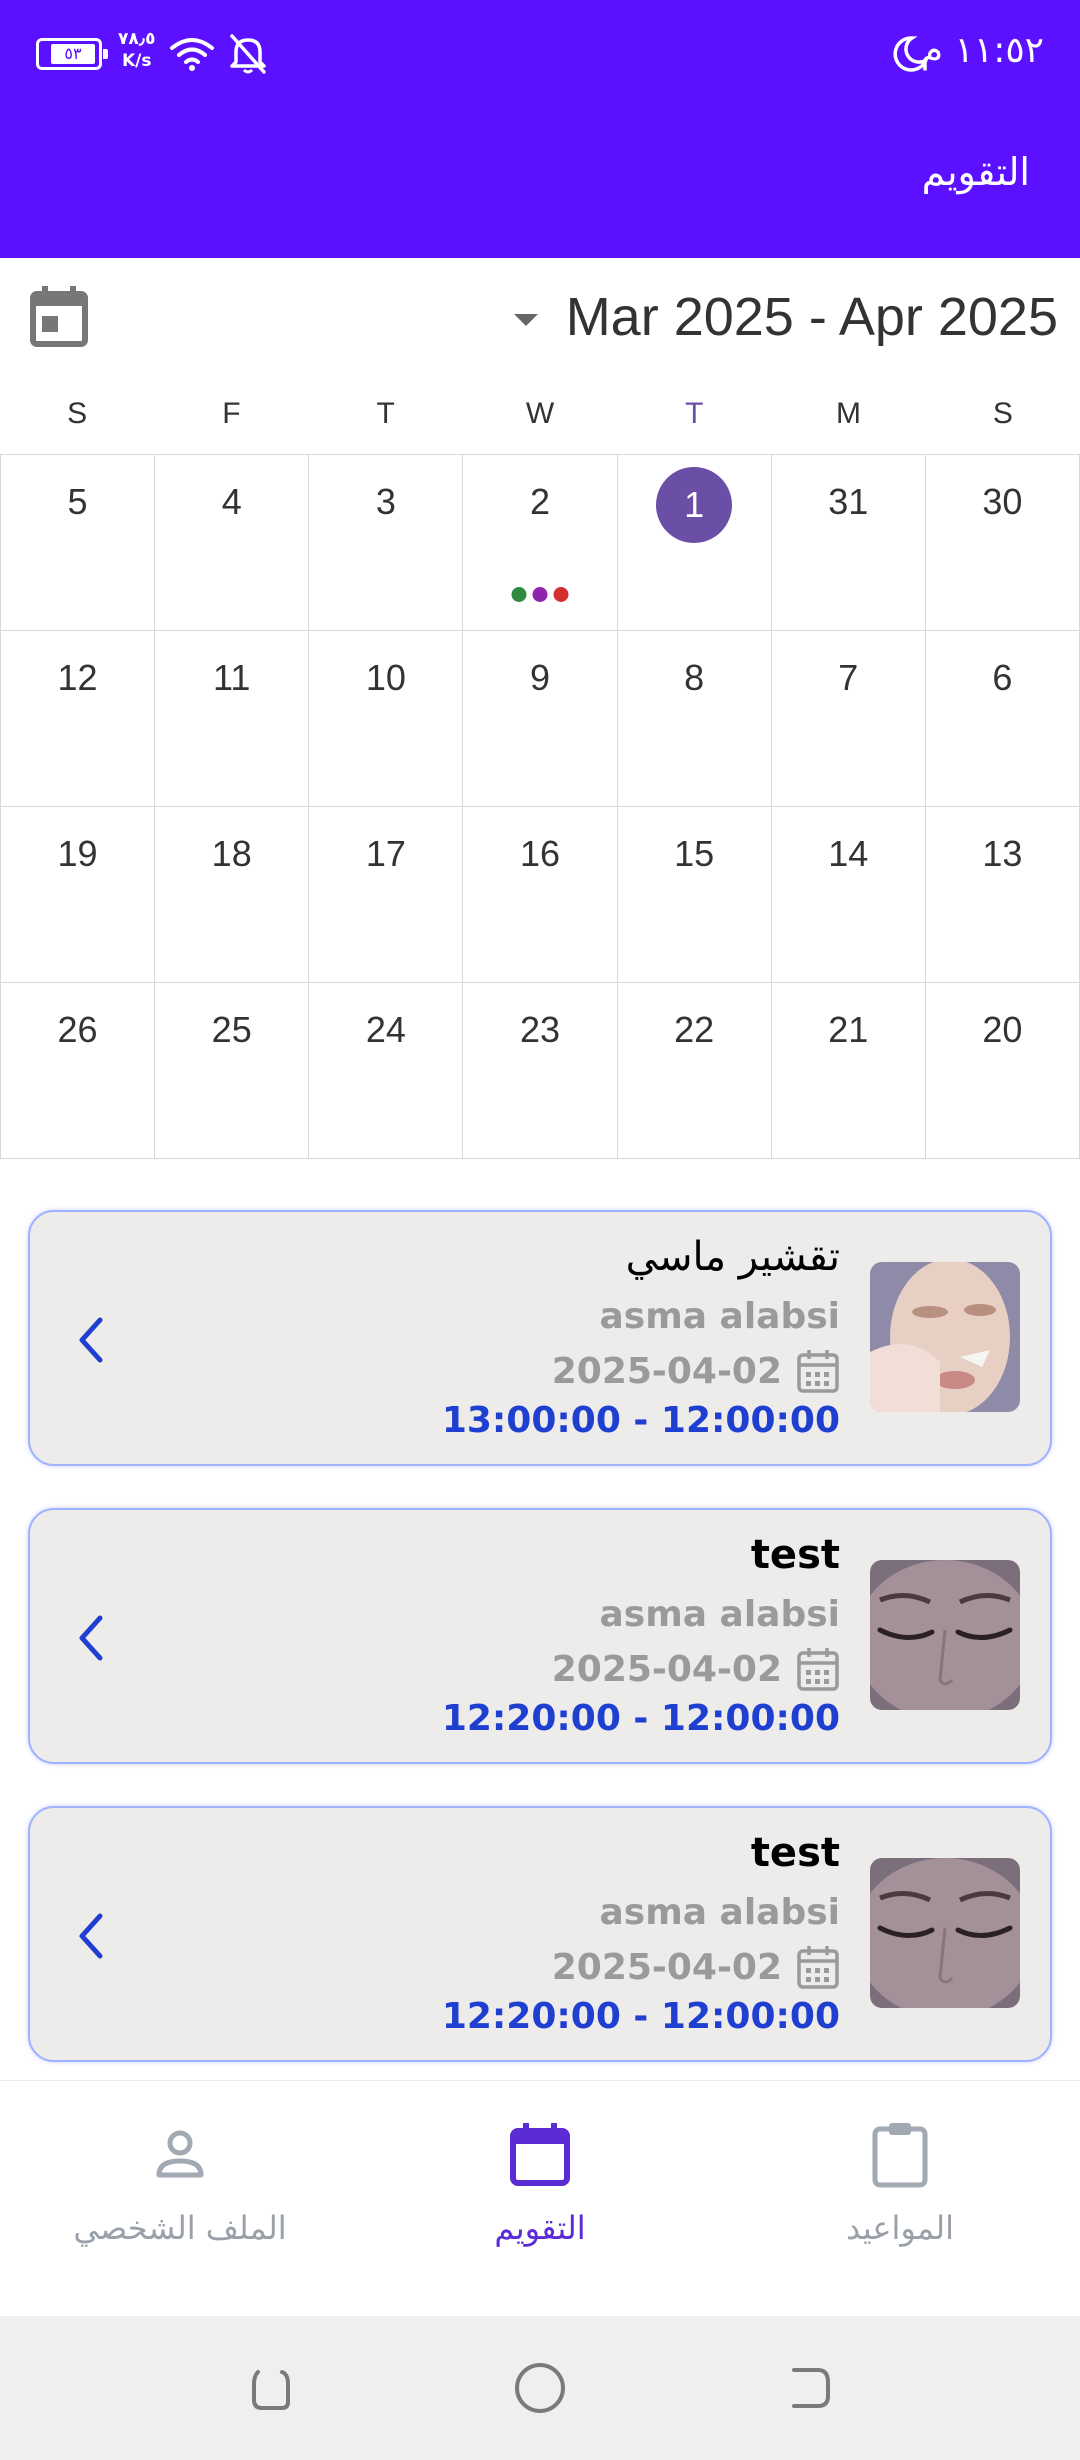 The image size is (1080, 2460). I want to click on month-range-title: Mar 2025 - Apr 2025, so click(812, 317).